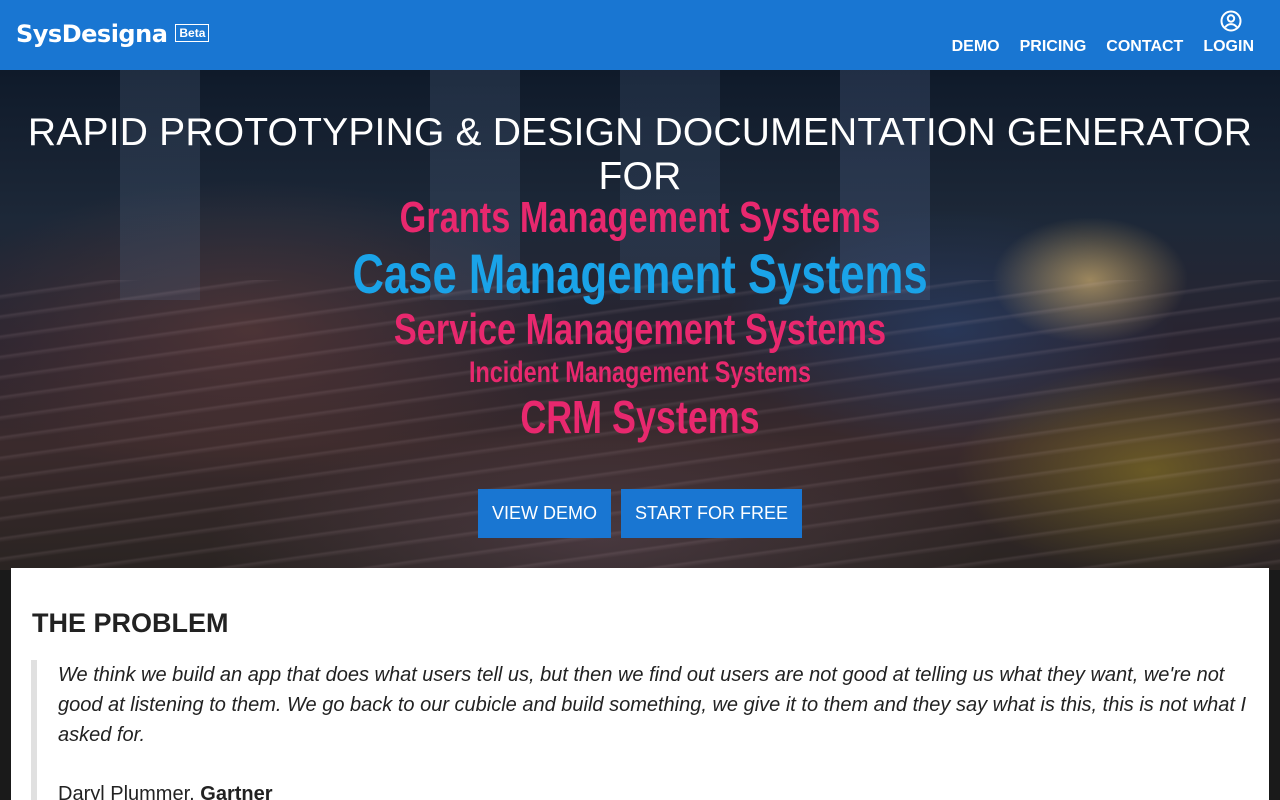  What do you see at coordinates (1103, 47) in the screenshot?
I see `main-nav: DEMO PRICING CONTACT LOGIN` at bounding box center [1103, 47].